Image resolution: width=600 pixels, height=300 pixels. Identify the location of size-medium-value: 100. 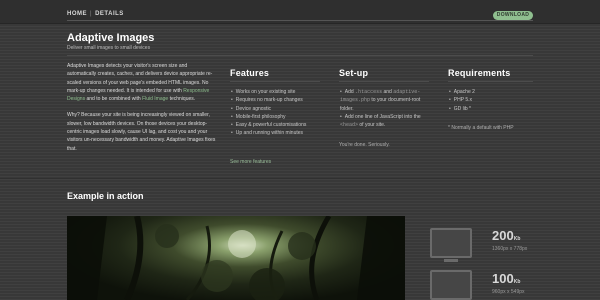
(503, 278).